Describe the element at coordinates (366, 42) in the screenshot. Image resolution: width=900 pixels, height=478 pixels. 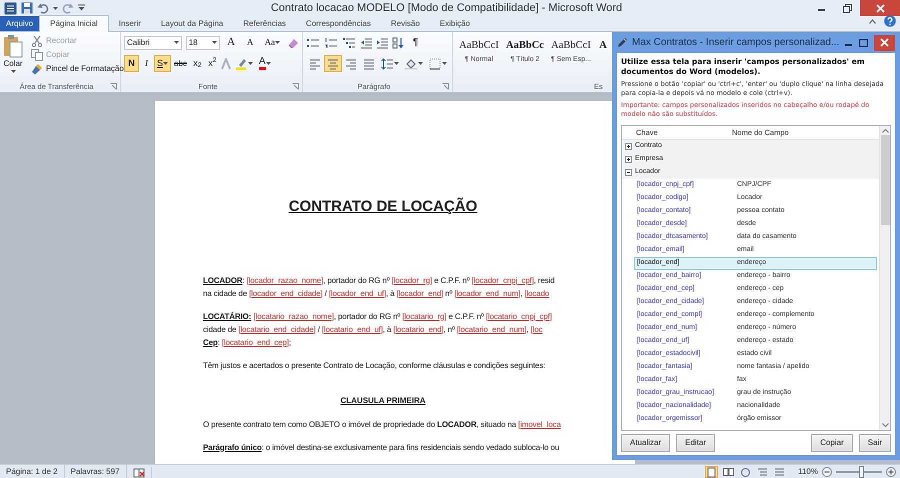
I see `decrease-indent-icon` at that location.